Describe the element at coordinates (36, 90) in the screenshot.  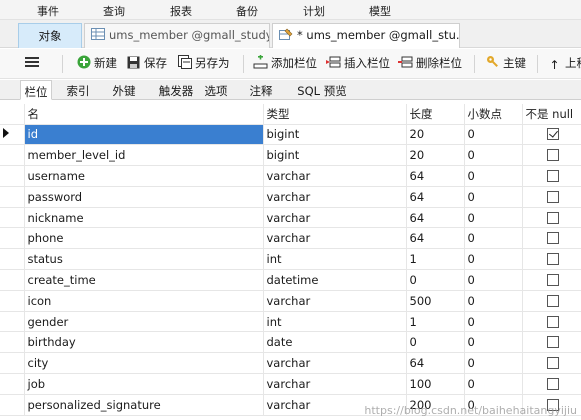
I see `subtab-fields: 栏位` at that location.